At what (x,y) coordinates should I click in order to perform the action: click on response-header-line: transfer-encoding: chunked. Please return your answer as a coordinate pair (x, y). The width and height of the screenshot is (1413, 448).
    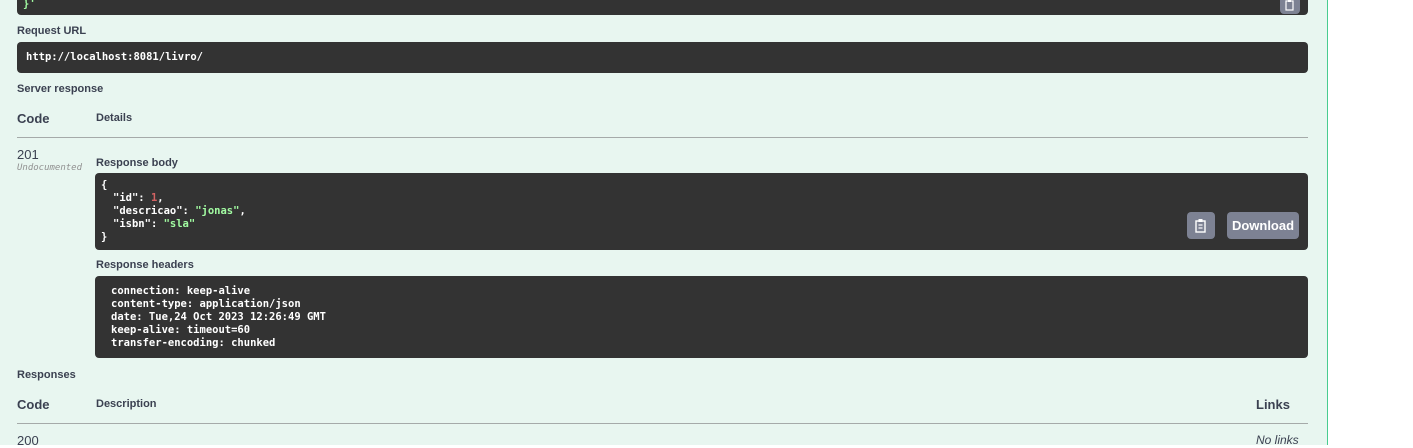
    Looking at the image, I should click on (193, 343).